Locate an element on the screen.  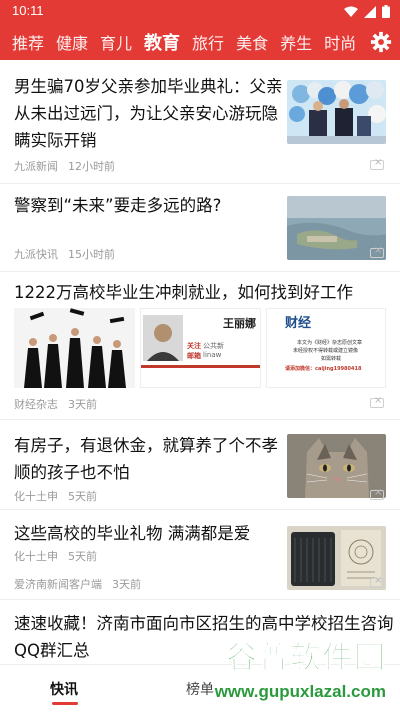
news-meta: 九派新闻 12小时前 is located at coordinates (64, 166).